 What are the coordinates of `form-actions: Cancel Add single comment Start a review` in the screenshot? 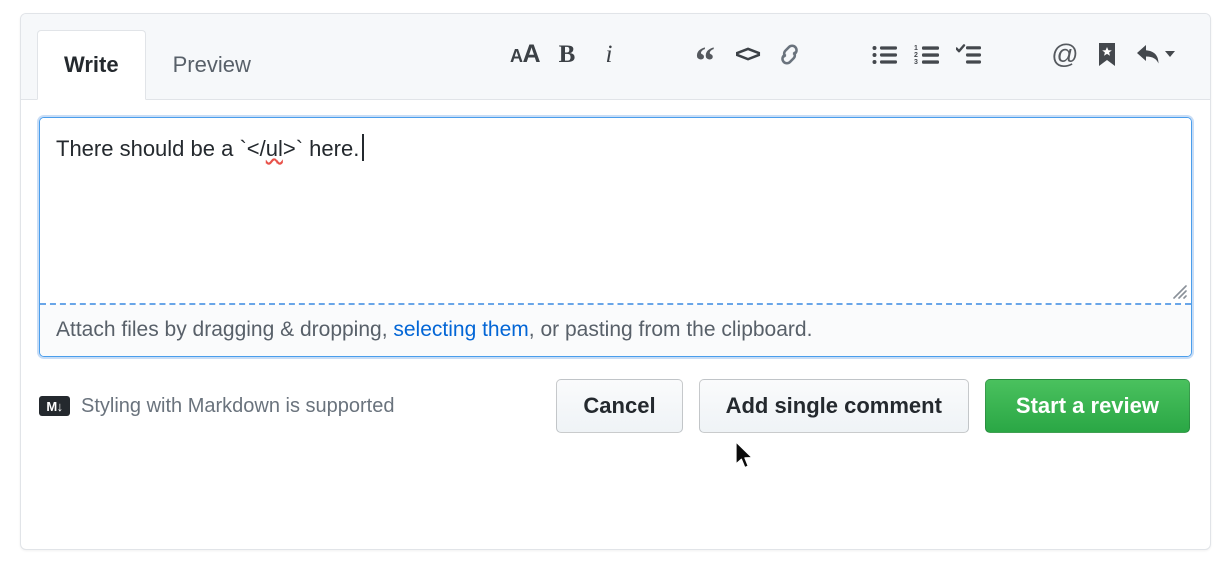 It's located at (874, 406).